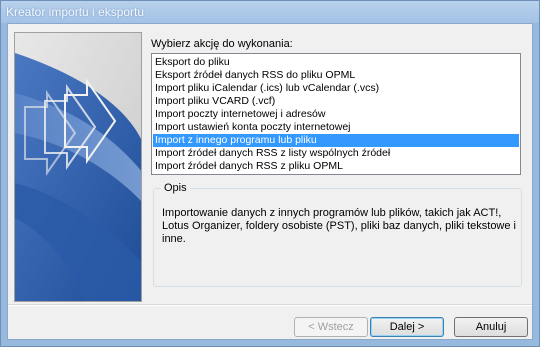 This screenshot has height=347, width=540. I want to click on action-item: Import źródeł danych RSS z pliku OPML, so click(336, 166).